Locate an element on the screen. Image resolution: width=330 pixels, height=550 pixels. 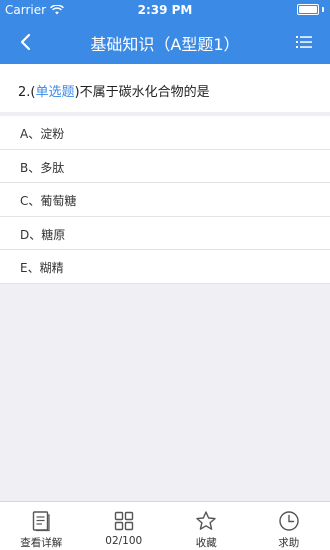
option-label: C、葡萄糖 is located at coordinates (48, 201).